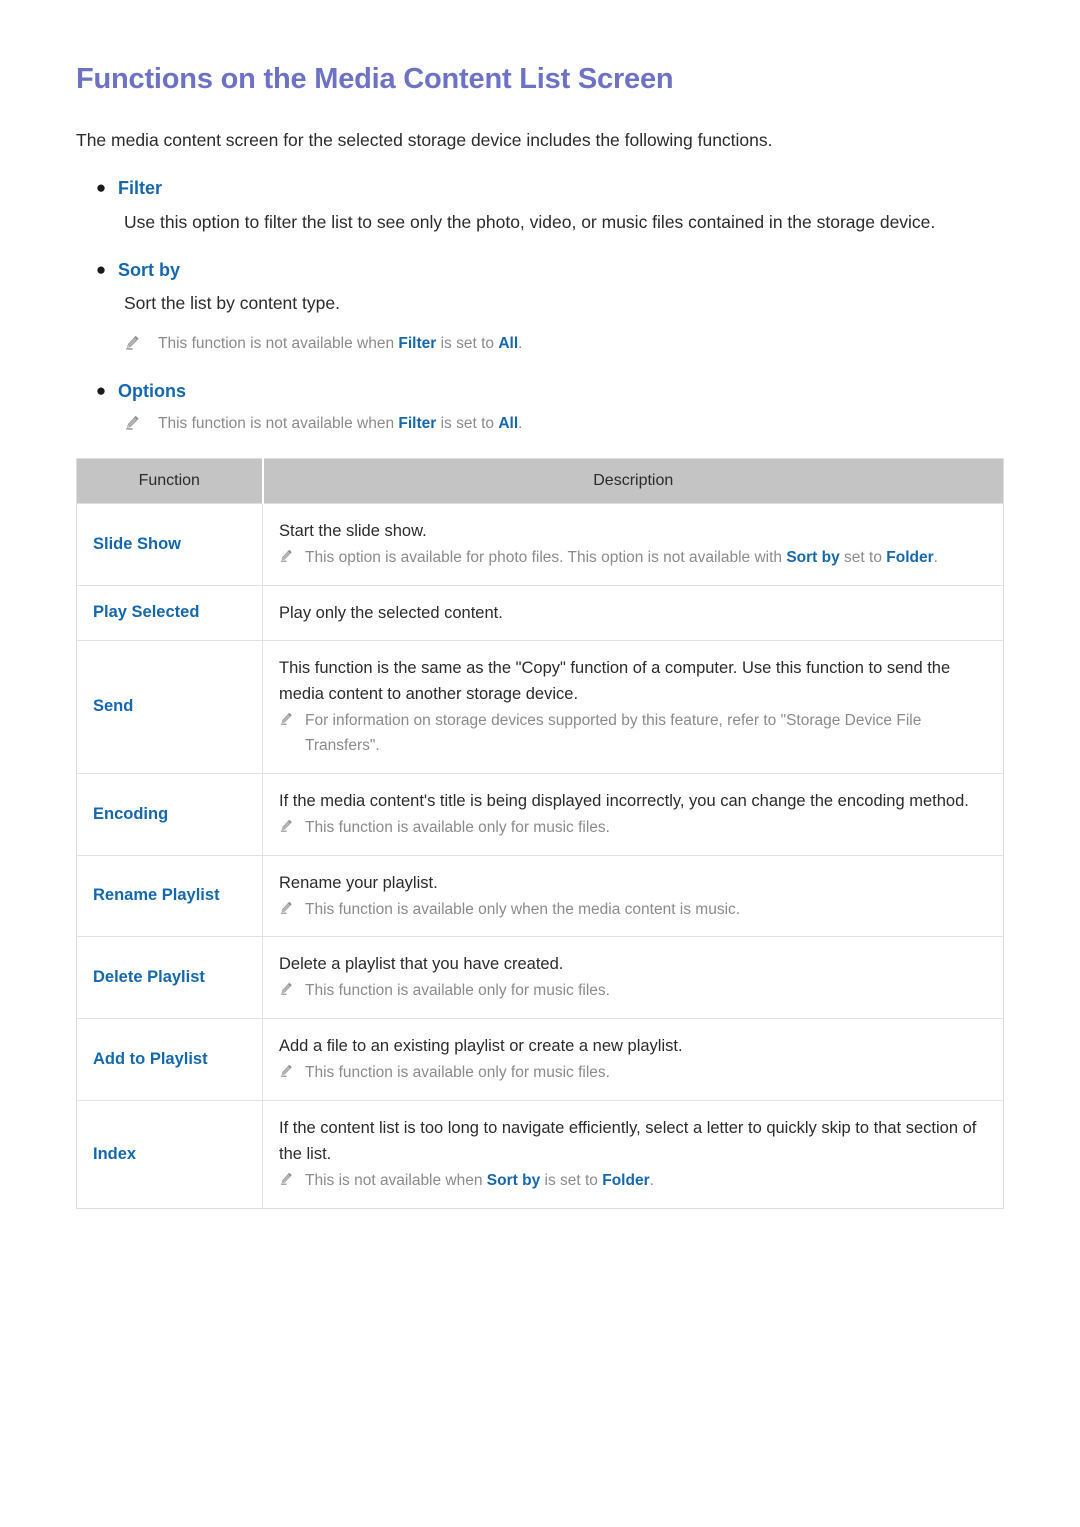 The height and width of the screenshot is (1527, 1080). I want to click on cell-description: Play only the selected content., so click(633, 613).